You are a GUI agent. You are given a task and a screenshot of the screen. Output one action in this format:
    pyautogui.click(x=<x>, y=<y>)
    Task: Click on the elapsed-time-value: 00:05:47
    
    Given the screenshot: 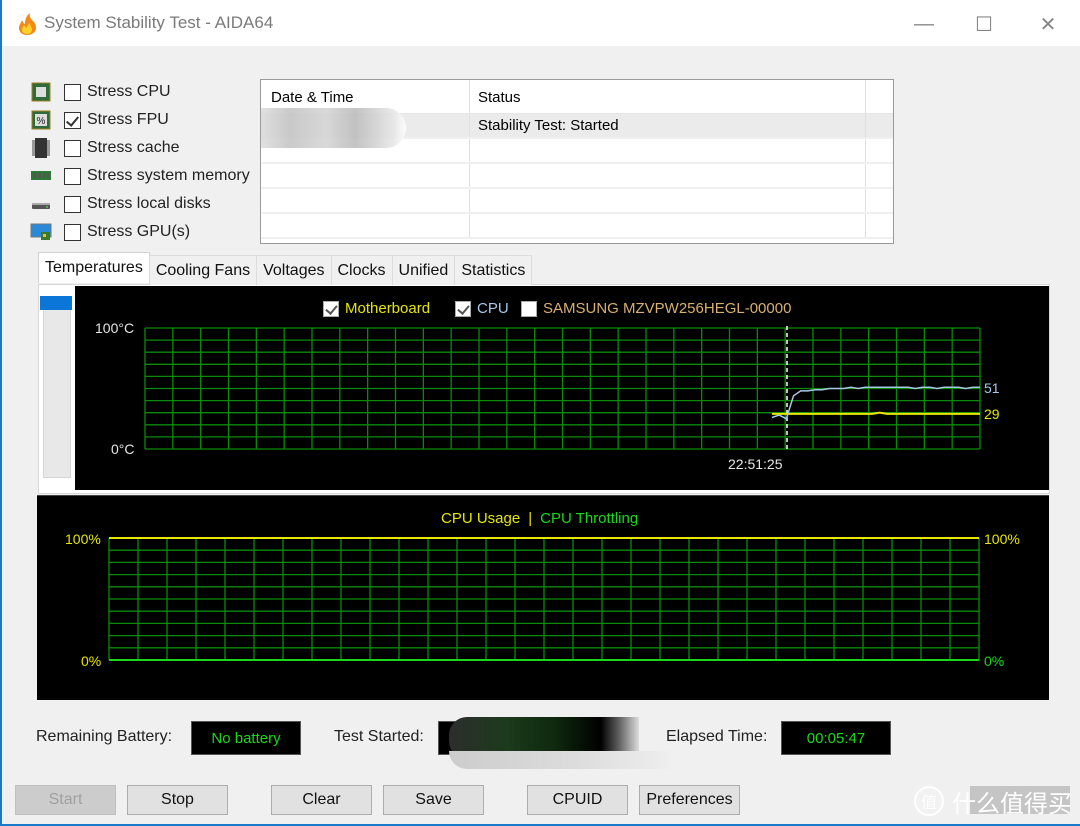 What is the action you would take?
    pyautogui.click(x=836, y=738)
    